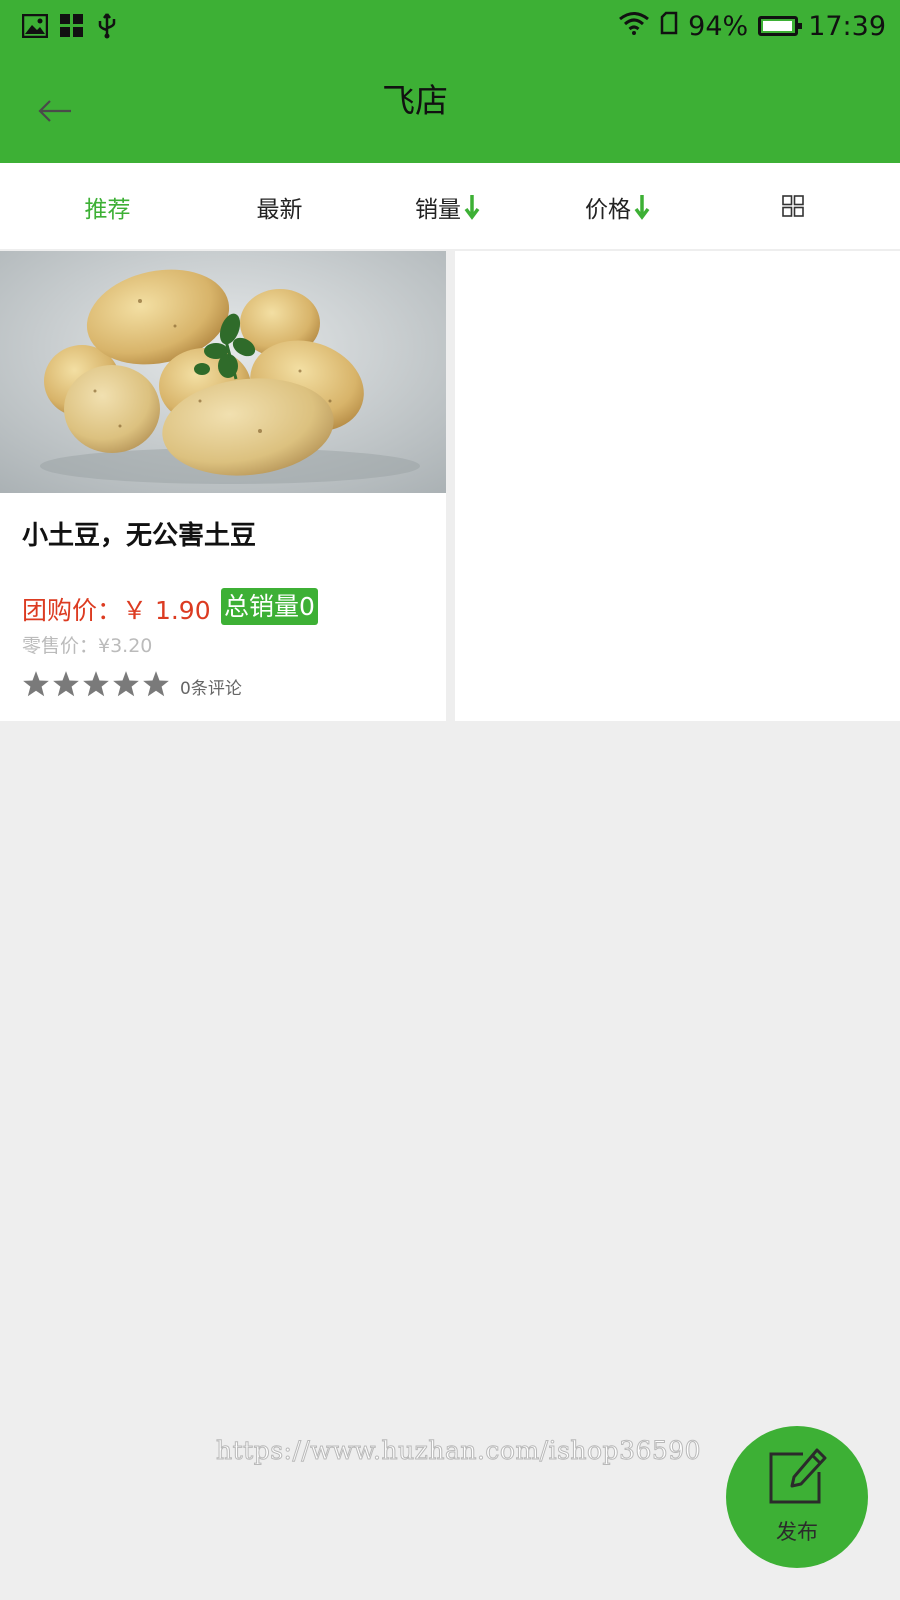  What do you see at coordinates (458, 1451) in the screenshot?
I see `watermark: https://www.huzhan.com/ishop36590` at bounding box center [458, 1451].